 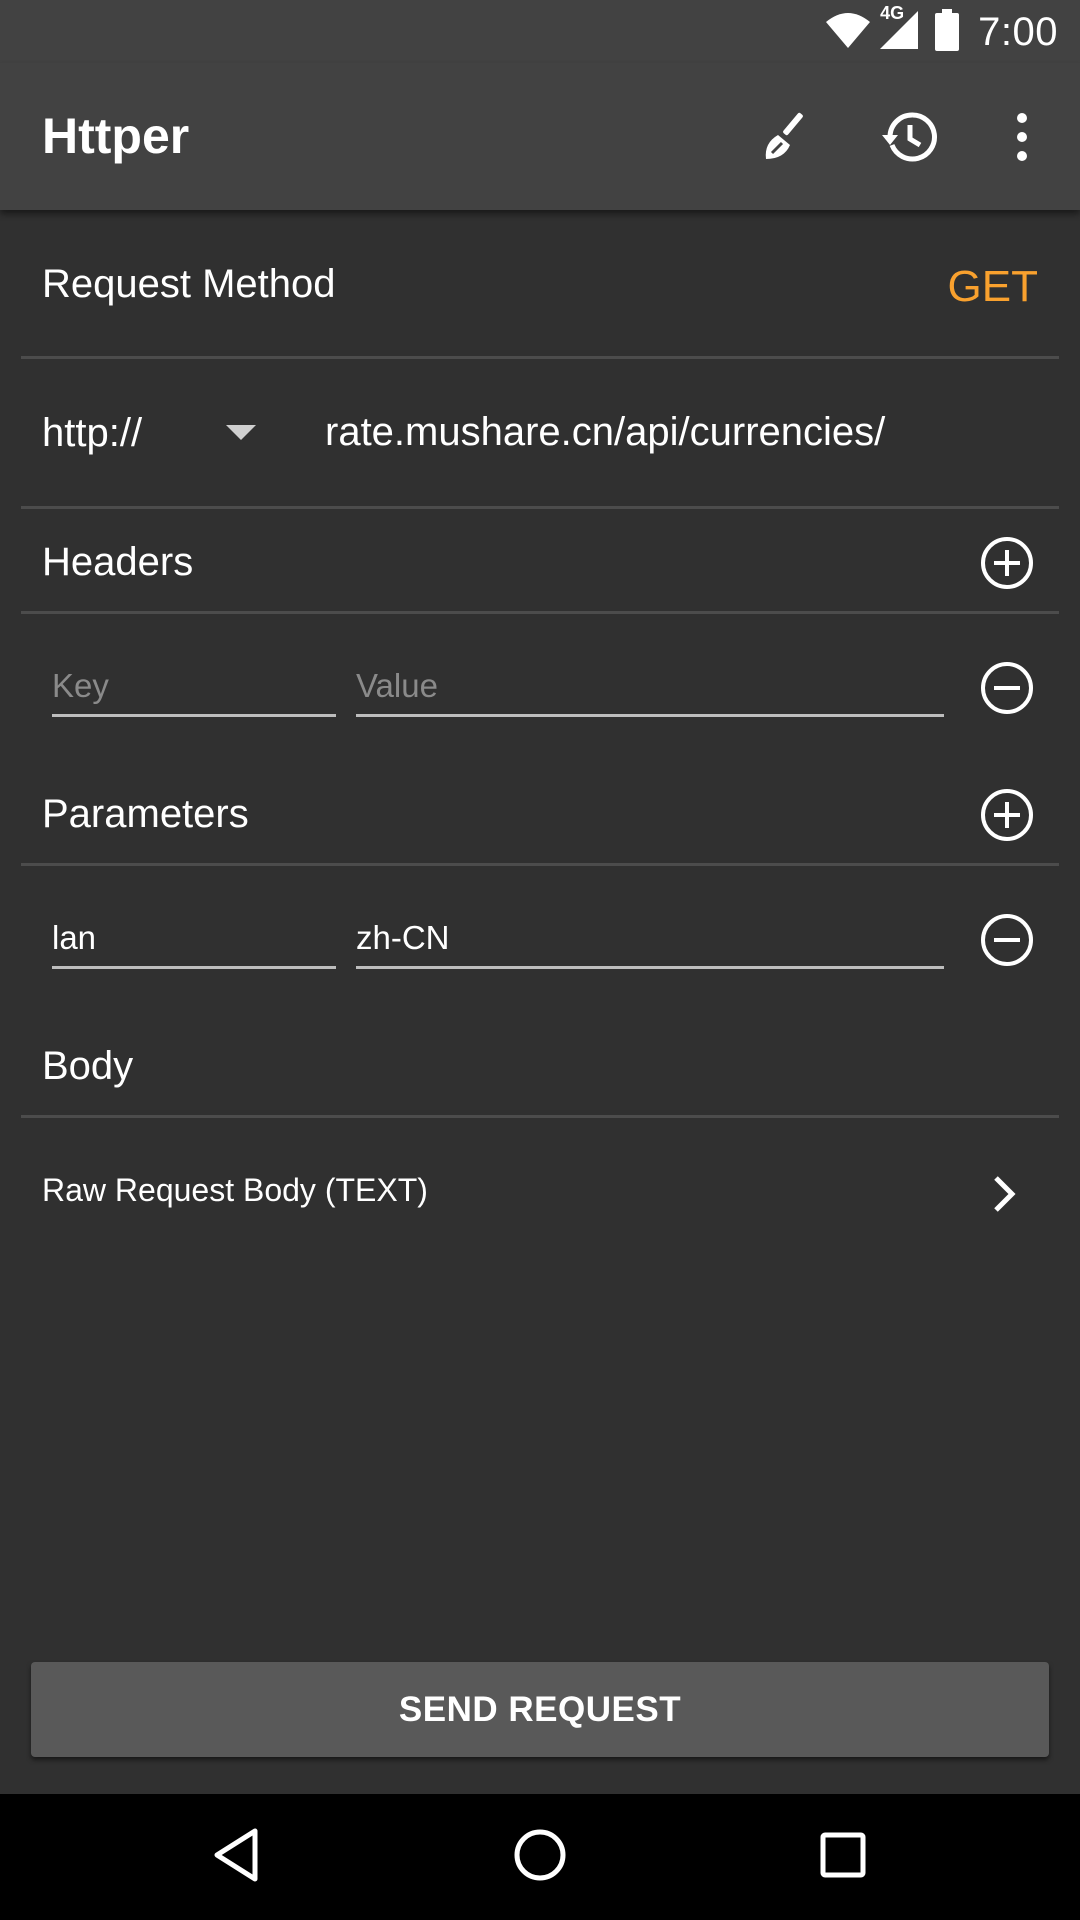 I want to click on header-key-field: Key, so click(x=194, y=689).